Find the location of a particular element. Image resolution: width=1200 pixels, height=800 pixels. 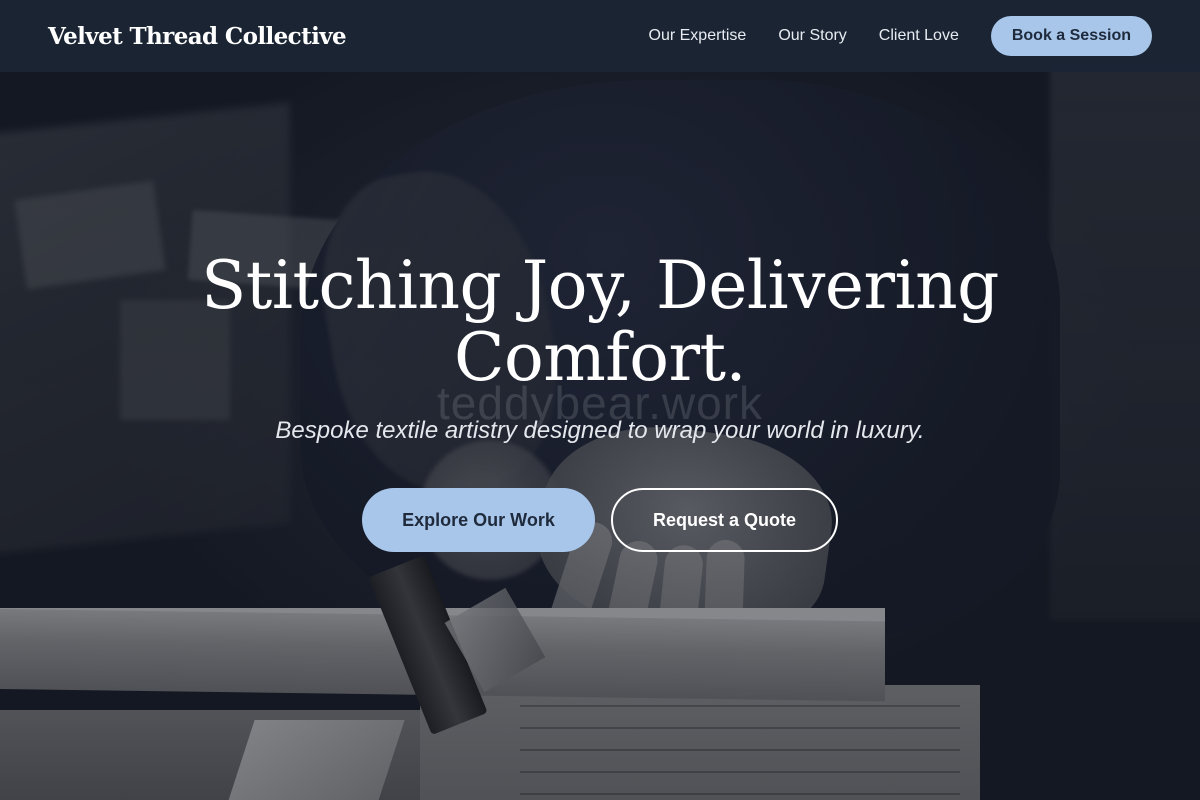

hero-title-line-1: Stitching Joy, Delivering is located at coordinates (600, 285).